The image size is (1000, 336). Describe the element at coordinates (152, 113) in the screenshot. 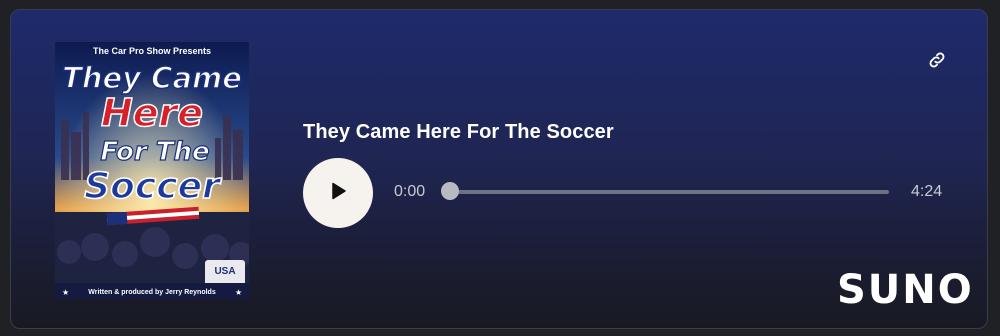

I see `cover-title-line2: Here` at that location.